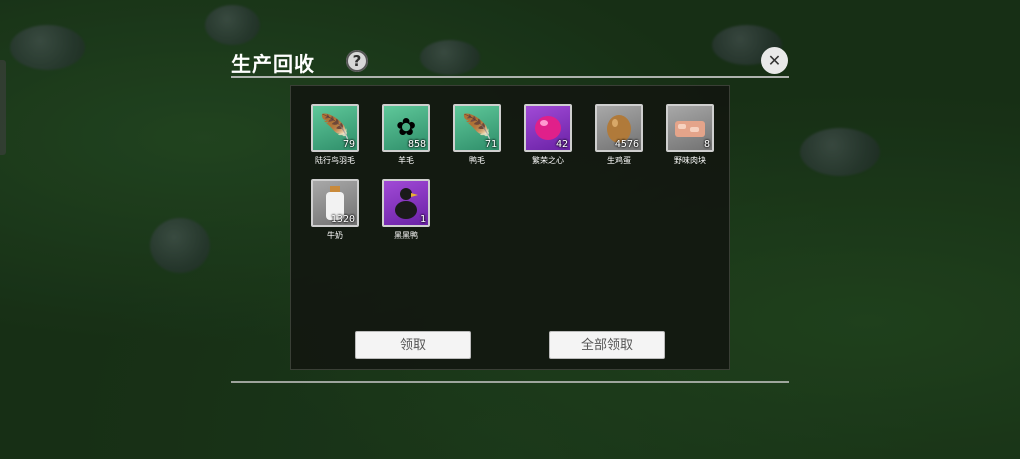 This screenshot has width=1020, height=459. What do you see at coordinates (335, 235) in the screenshot?
I see `item-name: 牛奶` at bounding box center [335, 235].